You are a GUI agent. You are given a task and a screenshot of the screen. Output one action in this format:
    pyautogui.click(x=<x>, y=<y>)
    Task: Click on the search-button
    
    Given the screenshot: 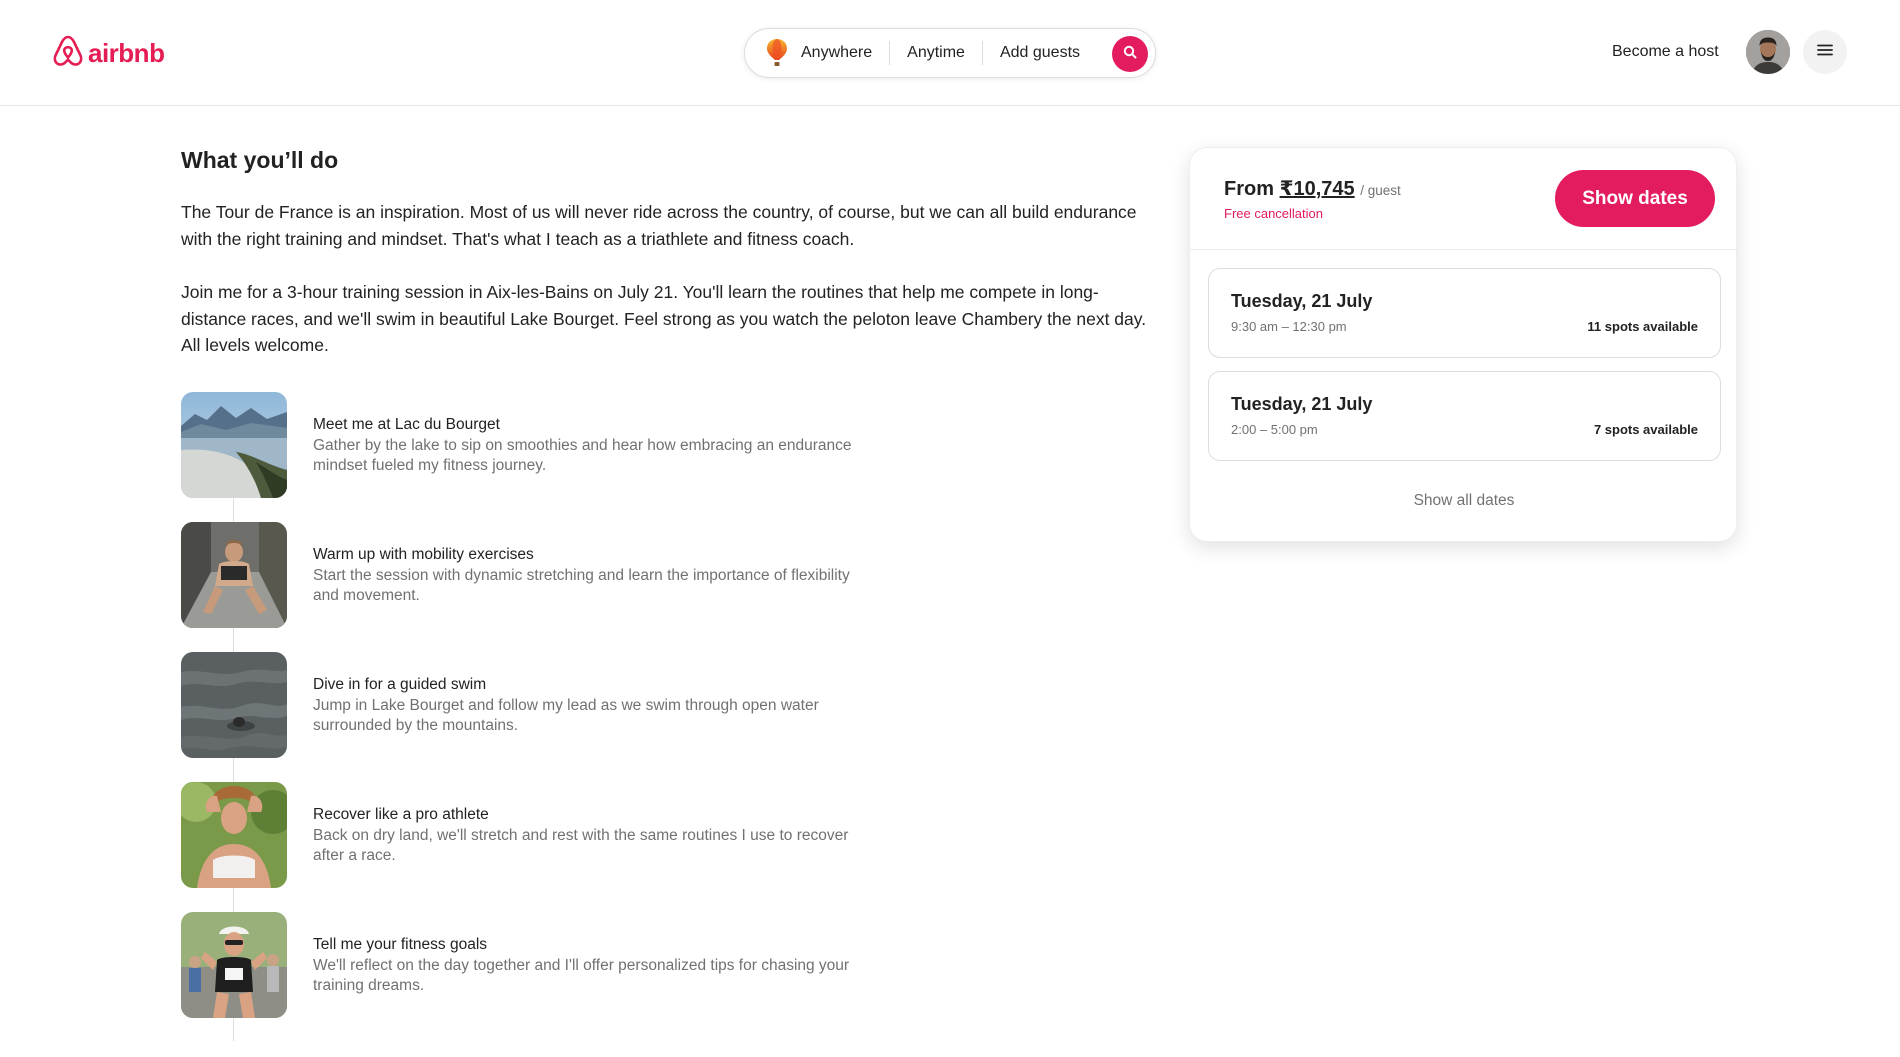 What is the action you would take?
    pyautogui.click(x=1130, y=54)
    